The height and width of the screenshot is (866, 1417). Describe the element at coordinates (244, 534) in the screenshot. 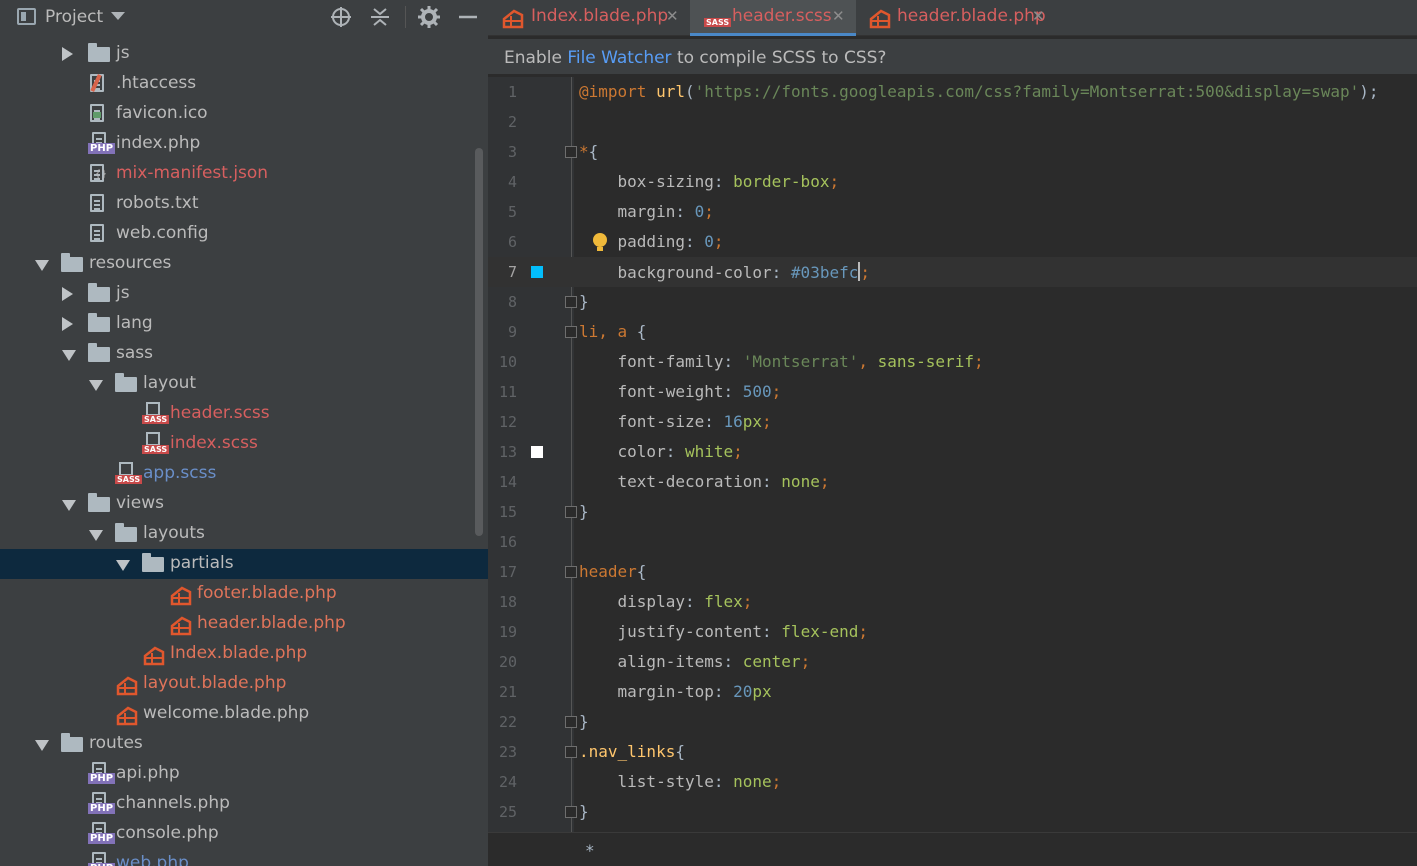

I see `tree-folder: layouts` at that location.